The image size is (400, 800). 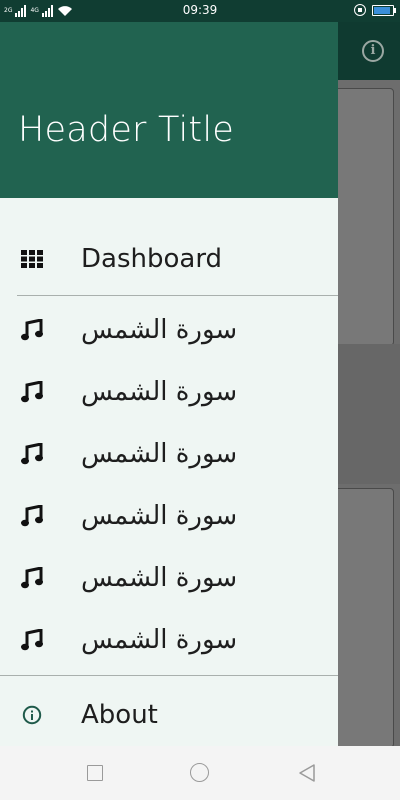 I want to click on info-icon: i, so click(x=373, y=51).